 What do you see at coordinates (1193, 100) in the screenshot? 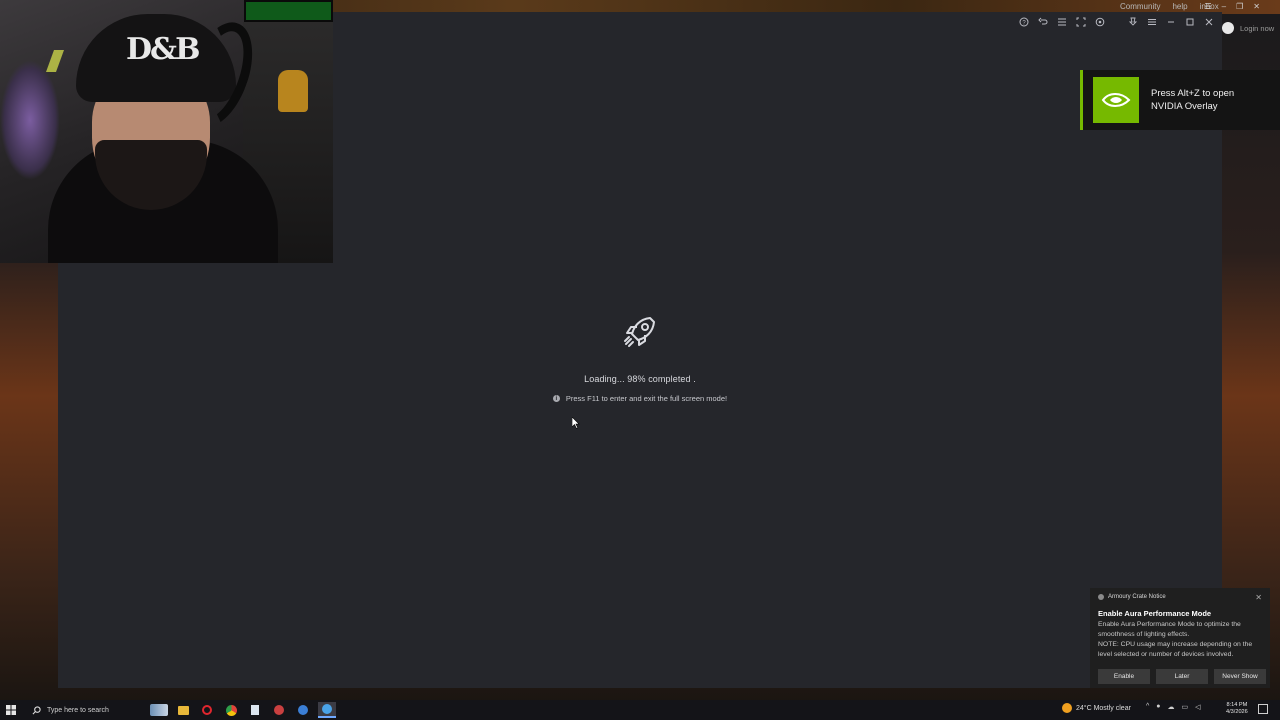
I see `nvidia-toast-message: Press Alt+Z to open NVIDIA Overlay` at bounding box center [1193, 100].